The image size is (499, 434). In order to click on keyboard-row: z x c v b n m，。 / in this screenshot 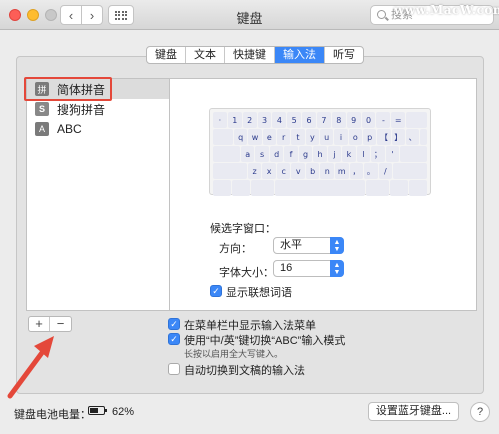, I will do `click(320, 171)`.